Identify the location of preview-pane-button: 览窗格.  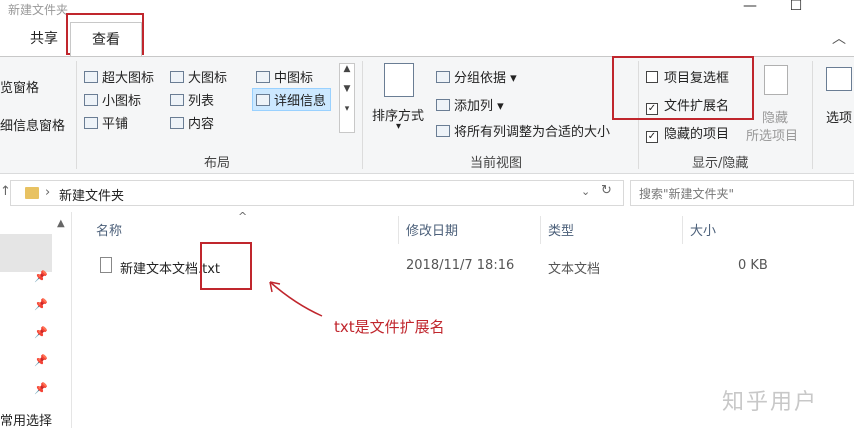
(19, 86).